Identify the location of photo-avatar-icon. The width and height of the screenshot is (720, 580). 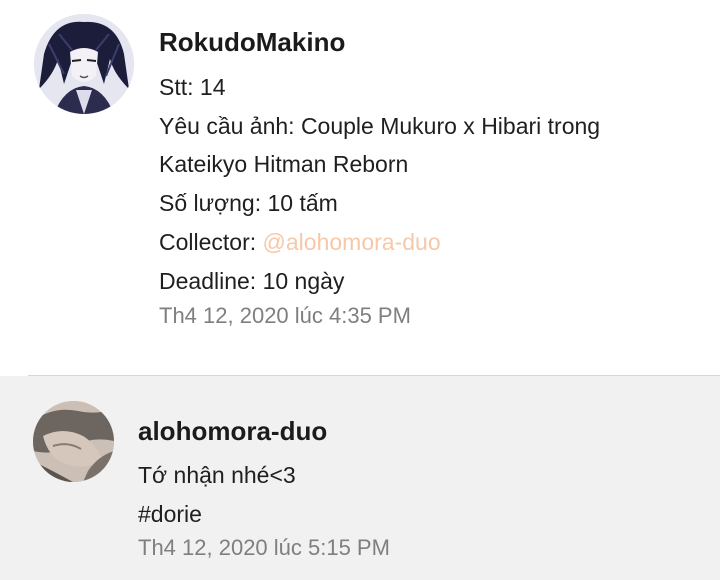
(73, 441).